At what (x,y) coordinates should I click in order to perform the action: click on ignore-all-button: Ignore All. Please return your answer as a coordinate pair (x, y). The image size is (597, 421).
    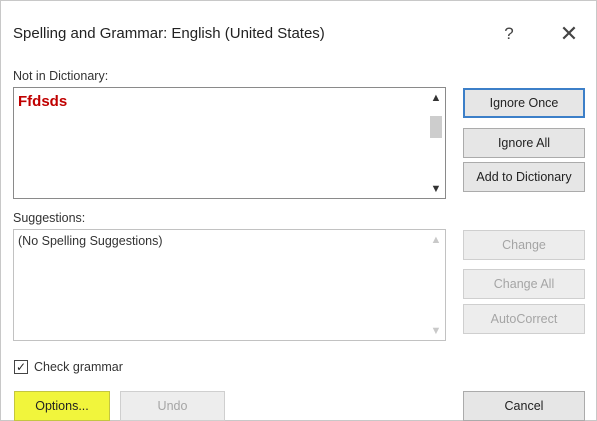
    Looking at the image, I should click on (524, 143).